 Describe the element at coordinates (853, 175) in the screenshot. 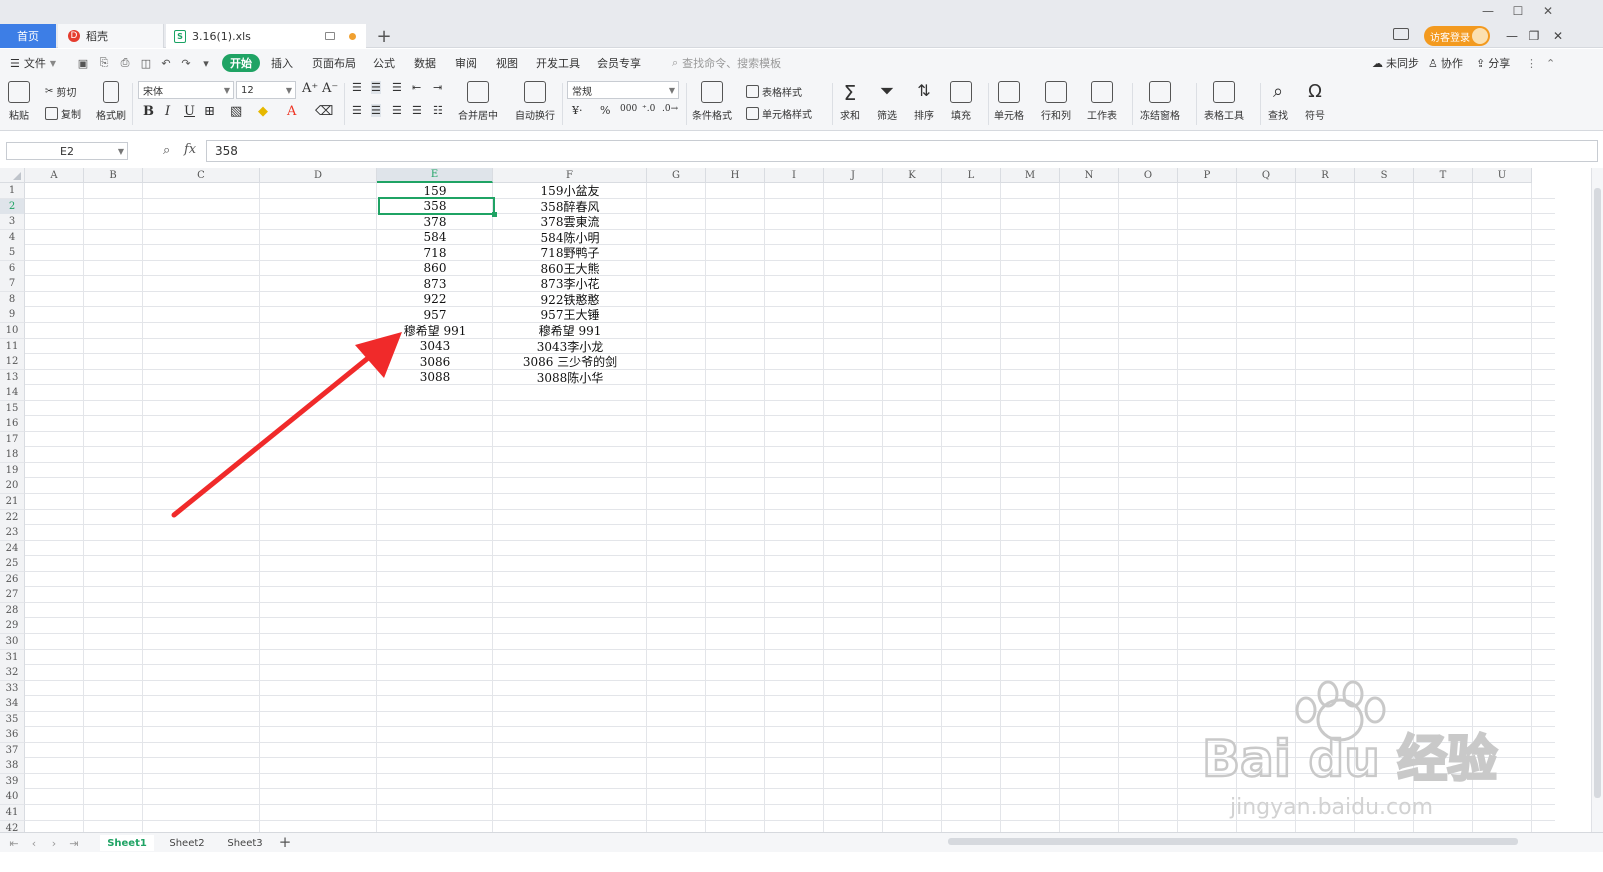

I see `column-header-j: J` at that location.